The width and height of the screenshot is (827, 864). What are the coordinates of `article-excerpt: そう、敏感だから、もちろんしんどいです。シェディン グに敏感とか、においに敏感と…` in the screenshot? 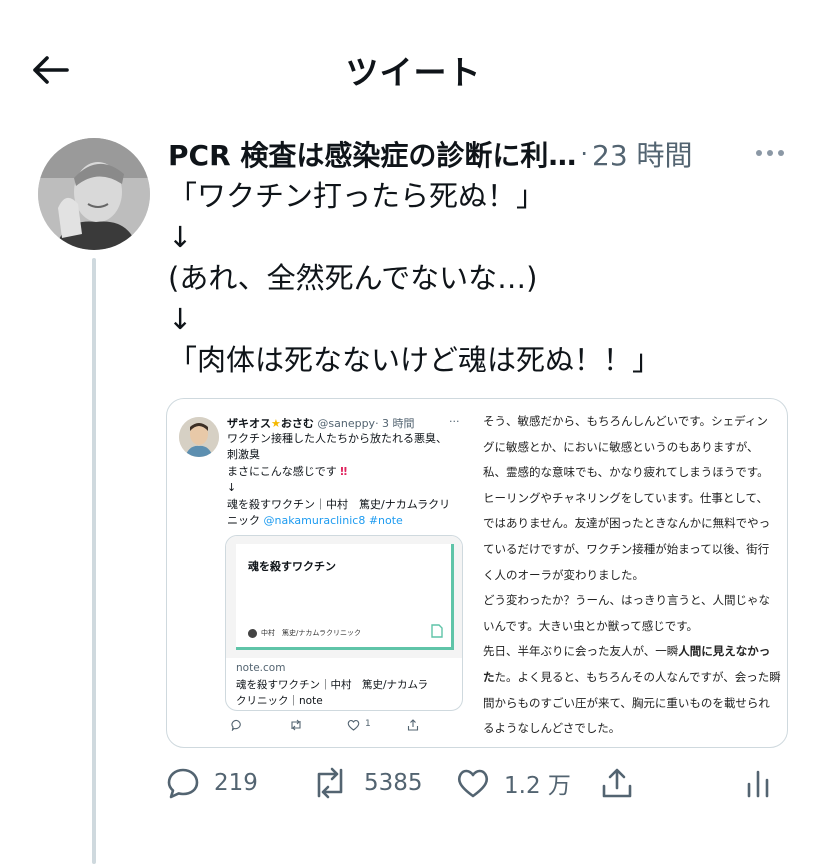 It's located at (634, 575).